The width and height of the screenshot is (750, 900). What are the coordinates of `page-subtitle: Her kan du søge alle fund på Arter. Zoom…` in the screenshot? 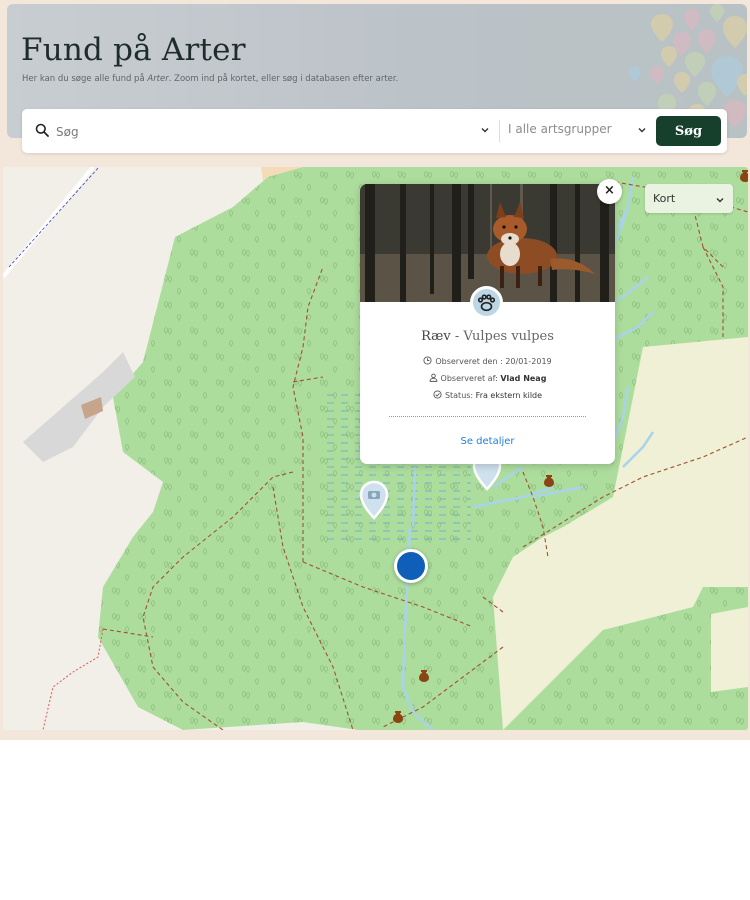 It's located at (210, 79).